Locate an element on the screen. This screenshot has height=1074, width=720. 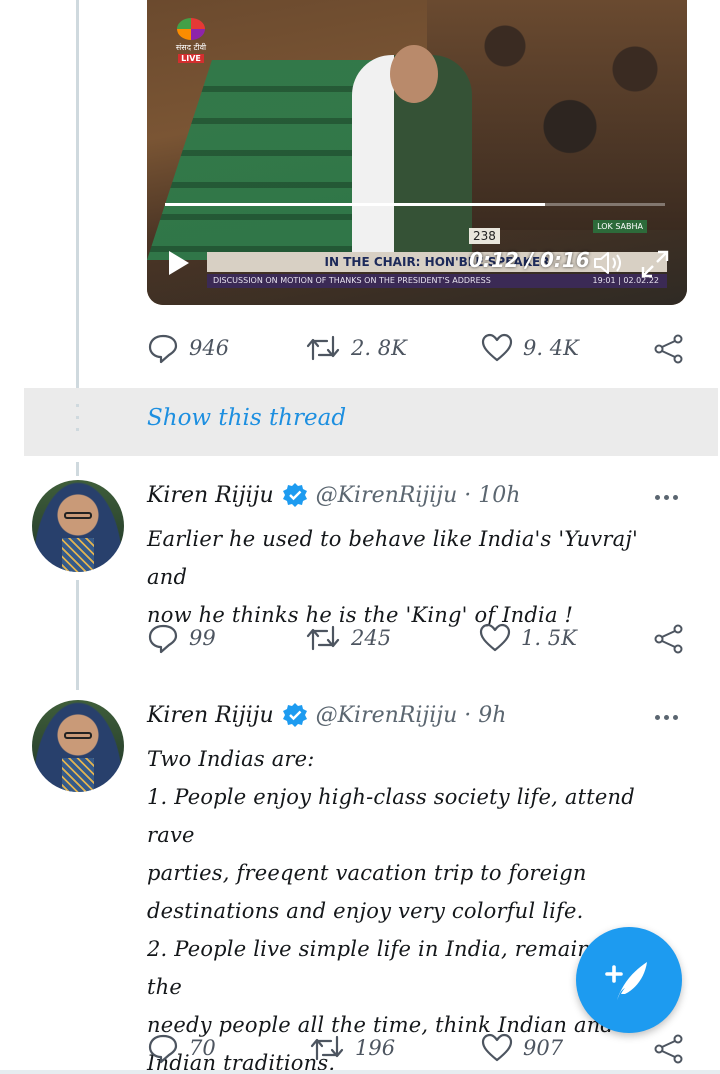
reply-count: 946 is located at coordinates (209, 348).